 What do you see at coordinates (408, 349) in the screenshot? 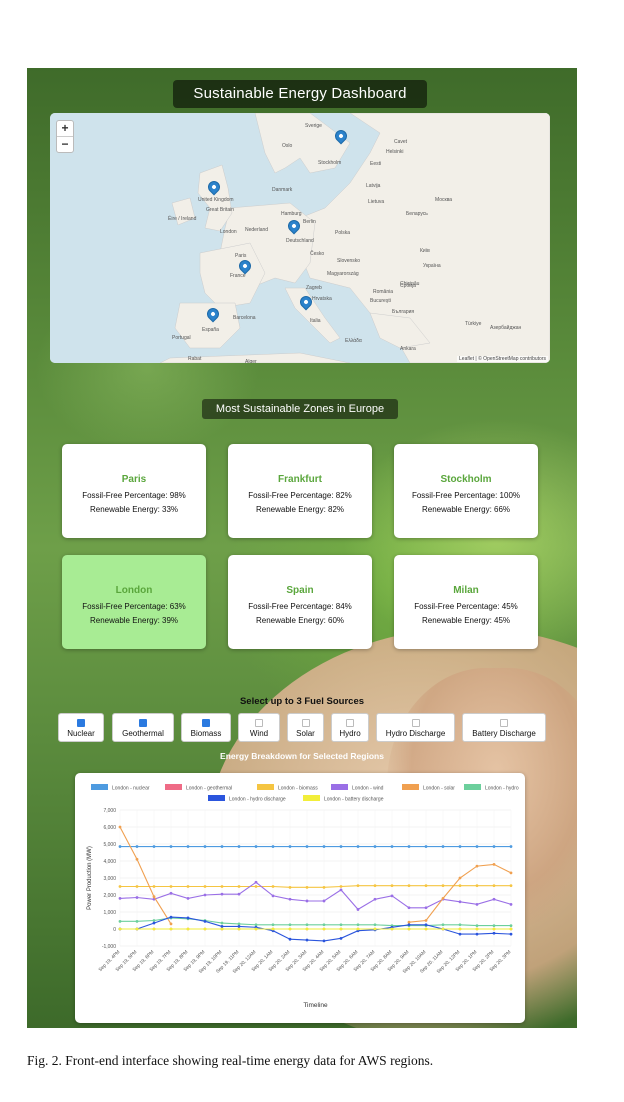
I see `map-label: Ankara` at bounding box center [408, 349].